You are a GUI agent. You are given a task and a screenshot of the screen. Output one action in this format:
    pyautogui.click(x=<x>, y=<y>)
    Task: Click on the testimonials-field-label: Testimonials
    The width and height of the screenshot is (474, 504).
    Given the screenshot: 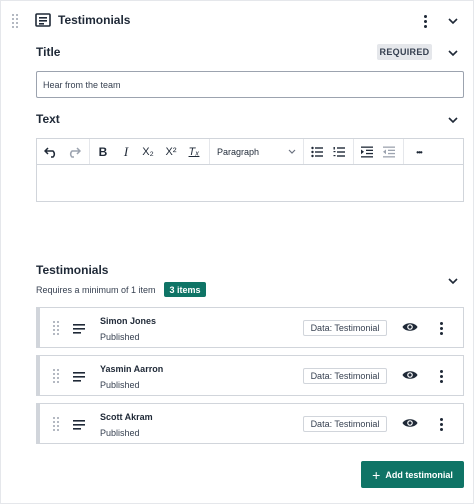 What is the action you would take?
    pyautogui.click(x=72, y=270)
    